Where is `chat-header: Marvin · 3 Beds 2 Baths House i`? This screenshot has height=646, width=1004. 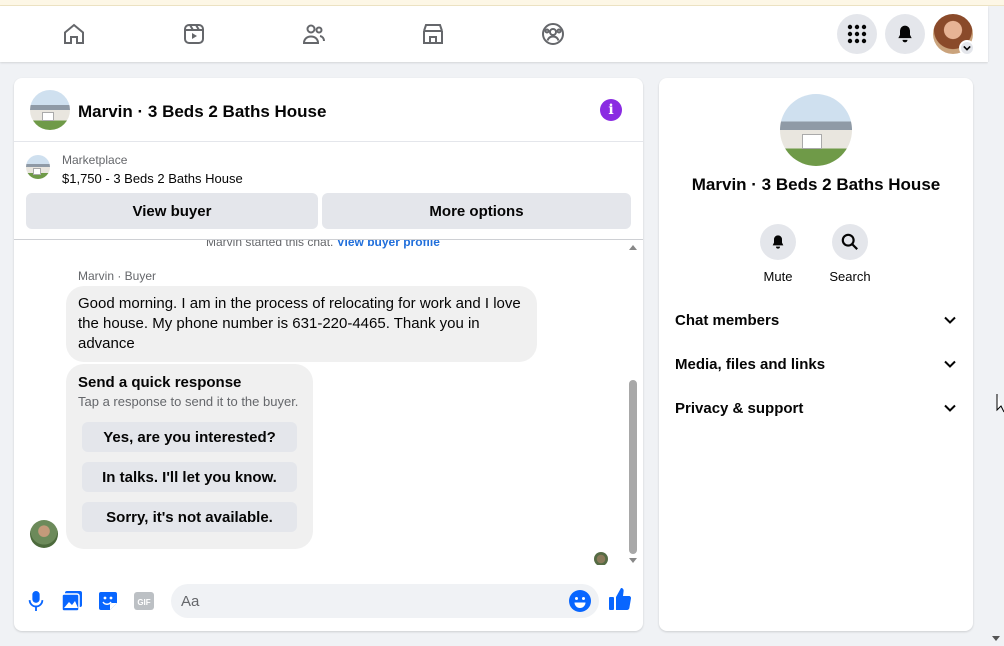 chat-header: Marvin · 3 Beds 2 Baths House i is located at coordinates (328, 110).